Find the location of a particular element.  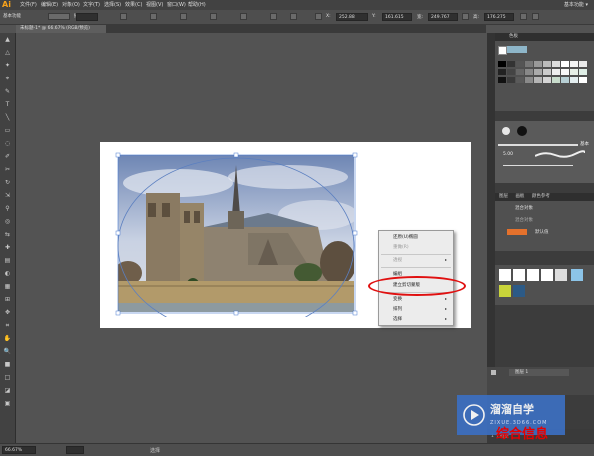

transform-panel-icon is located at coordinates (523, 16).